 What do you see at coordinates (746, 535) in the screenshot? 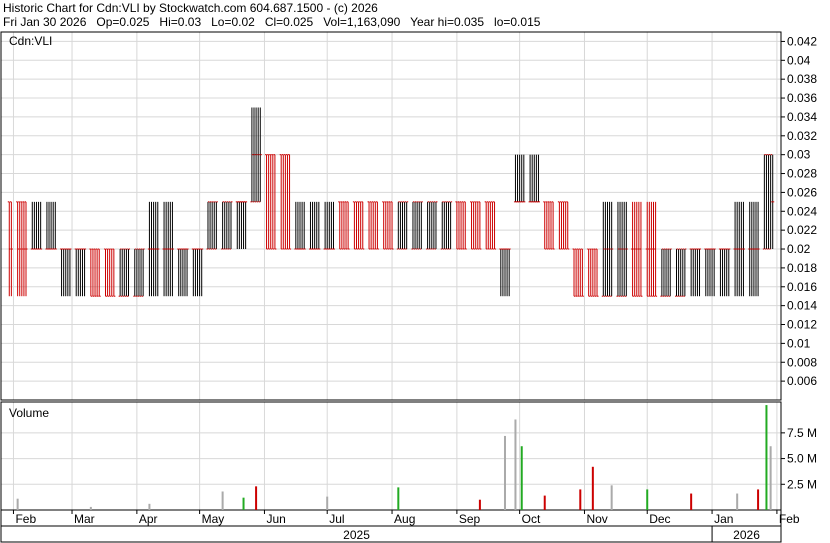
I see `year-label: 2026` at bounding box center [746, 535].